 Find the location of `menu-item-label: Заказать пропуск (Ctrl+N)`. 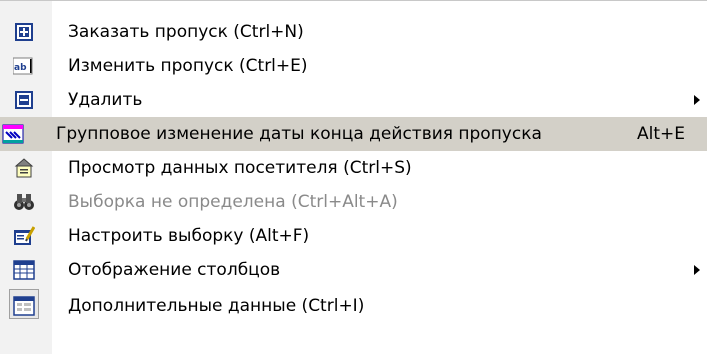

menu-item-label: Заказать пропуск (Ctrl+N) is located at coordinates (186, 32).